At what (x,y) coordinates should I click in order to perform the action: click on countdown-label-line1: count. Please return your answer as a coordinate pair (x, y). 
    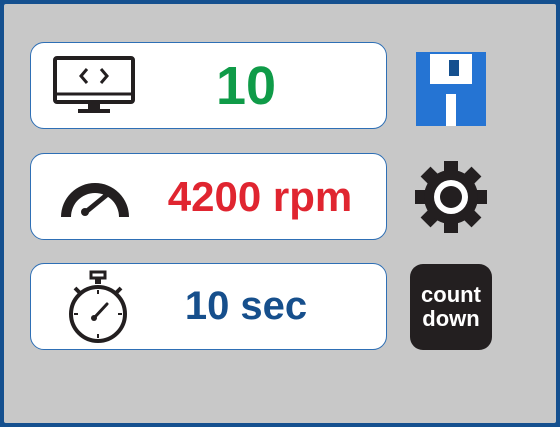
    Looking at the image, I should click on (451, 294).